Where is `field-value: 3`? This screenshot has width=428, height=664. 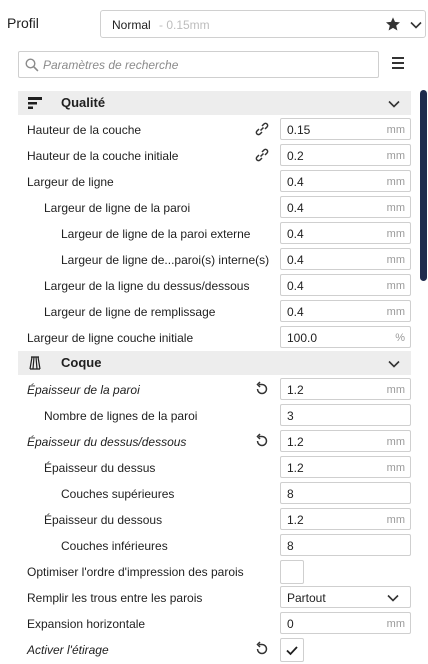
field-value: 3 is located at coordinates (290, 416).